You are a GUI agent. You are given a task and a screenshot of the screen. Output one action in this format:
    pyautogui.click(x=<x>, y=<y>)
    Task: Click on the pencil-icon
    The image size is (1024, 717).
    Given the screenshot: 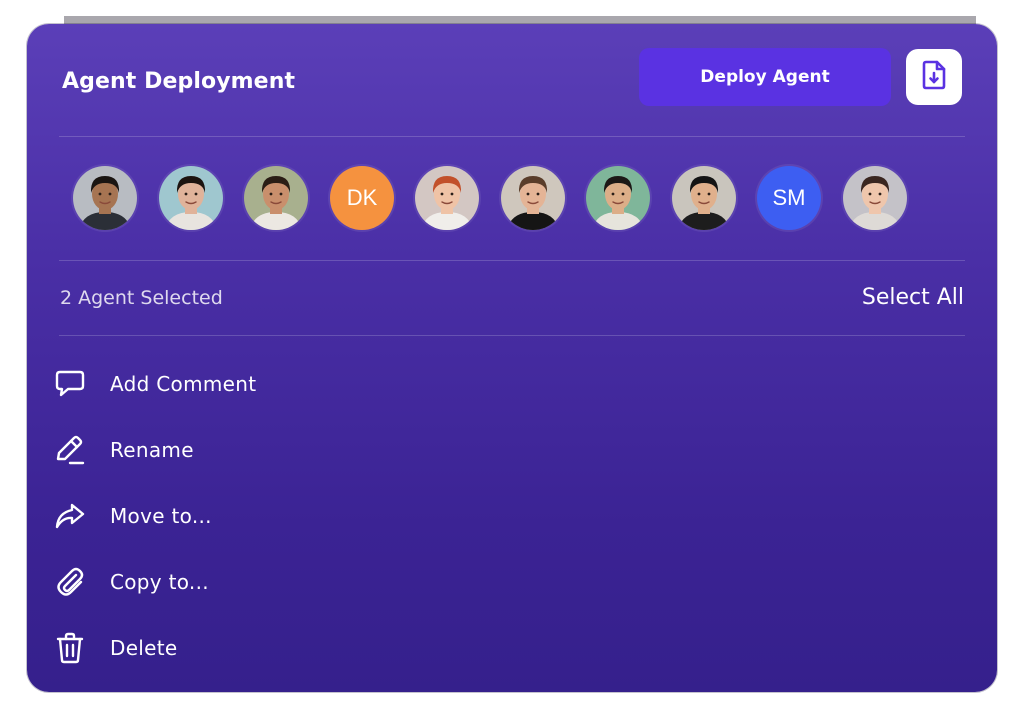 What is the action you would take?
    pyautogui.click(x=70, y=450)
    